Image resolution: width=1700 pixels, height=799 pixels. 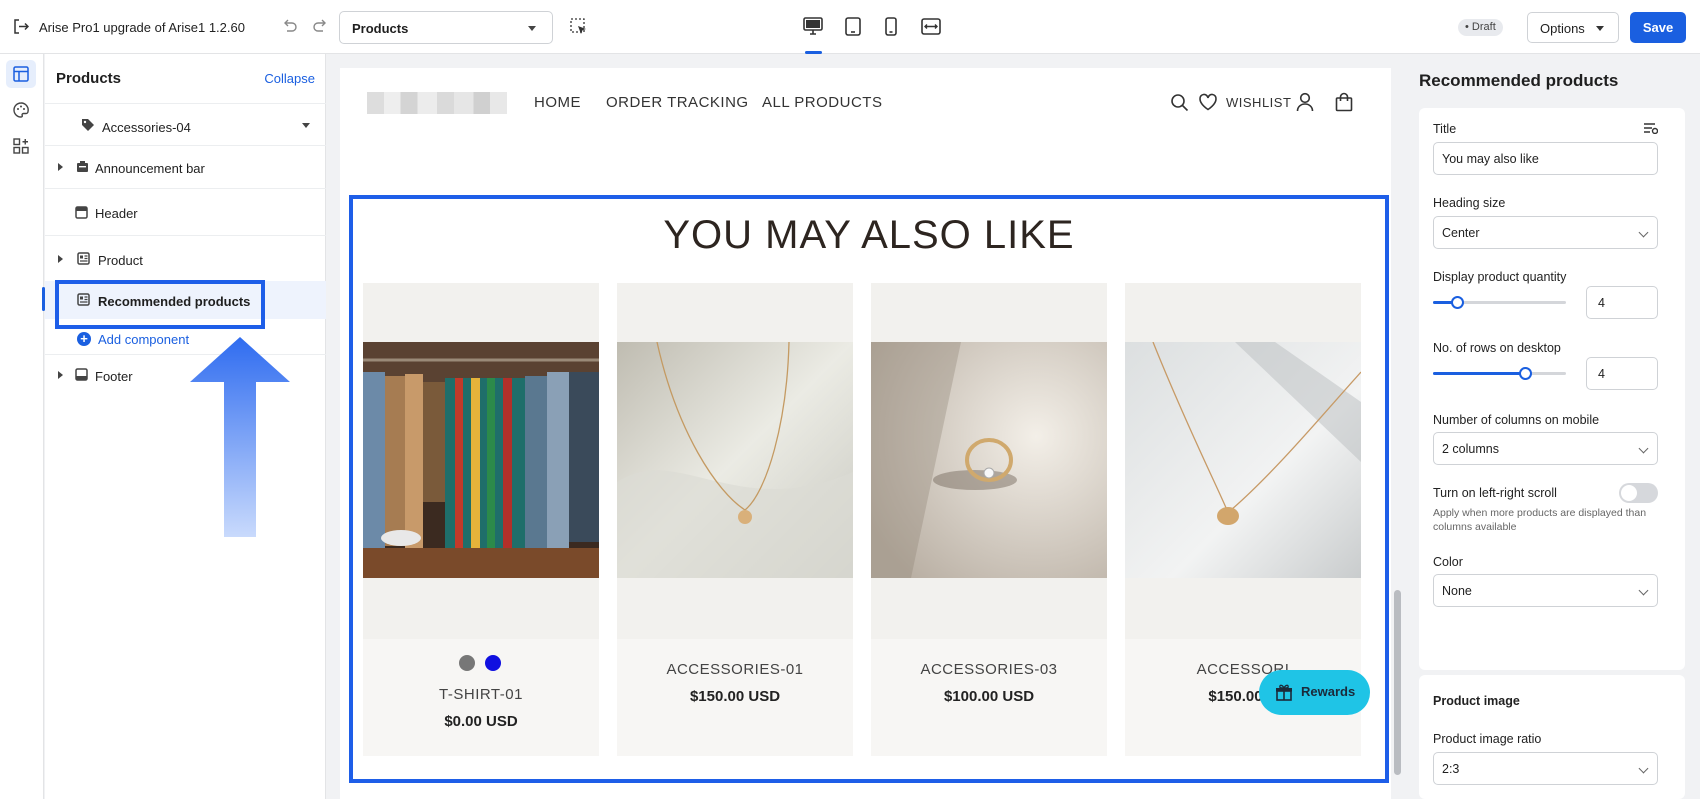 What do you see at coordinates (185, 167) in the screenshot?
I see `section-item-announcement-bar: Announcement bar` at bounding box center [185, 167].